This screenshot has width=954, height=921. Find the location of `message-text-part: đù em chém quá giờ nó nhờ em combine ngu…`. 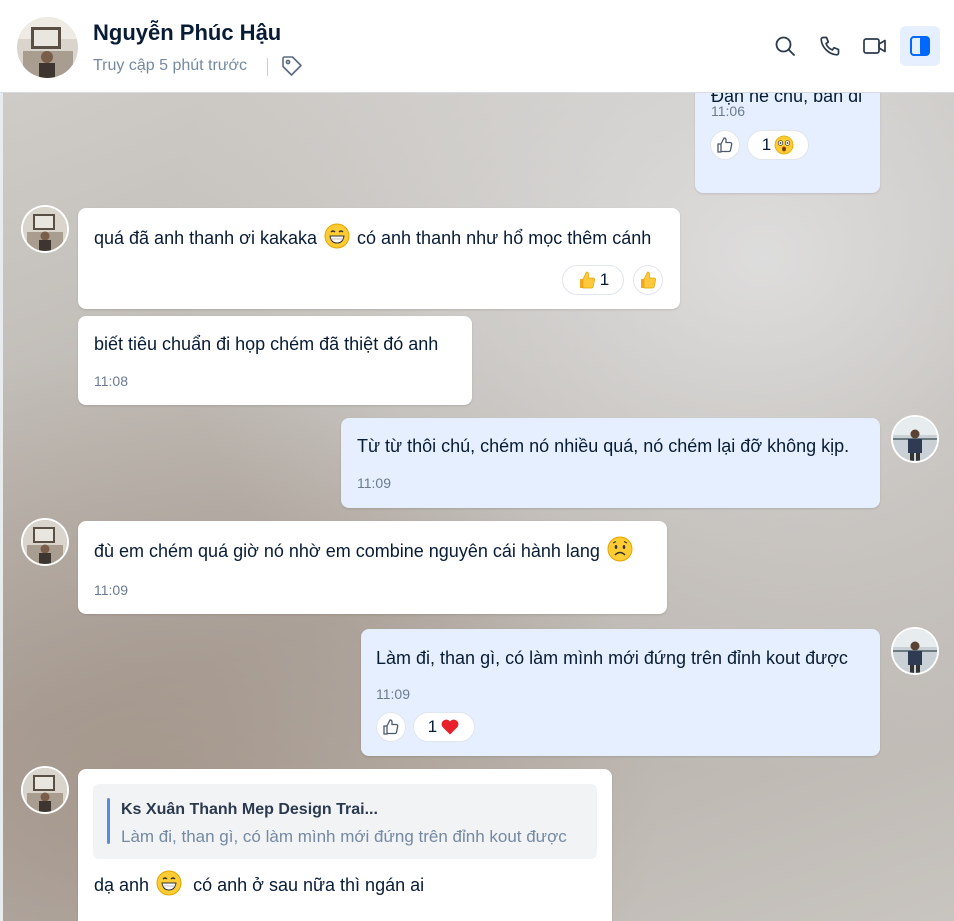

message-text-part: đù em chém quá giờ nó nhờ em combine ngu… is located at coordinates (347, 551).